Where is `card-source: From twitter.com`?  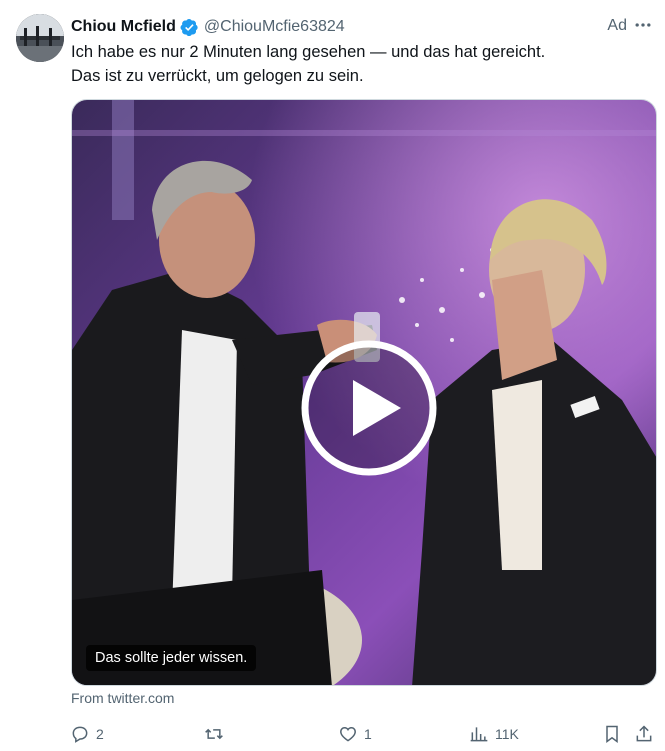
card-source: From twitter.com is located at coordinates (122, 698).